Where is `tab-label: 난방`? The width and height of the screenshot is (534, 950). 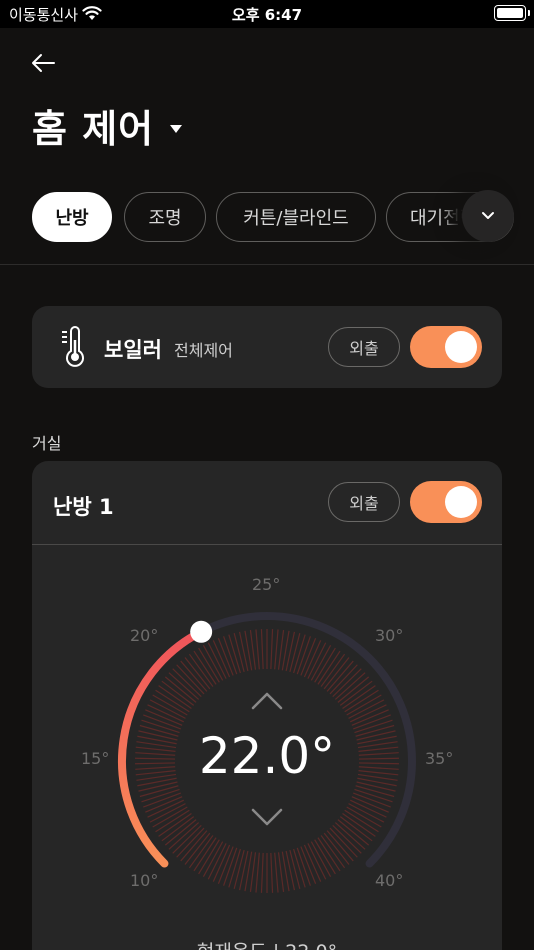 tab-label: 난방 is located at coordinates (72, 218).